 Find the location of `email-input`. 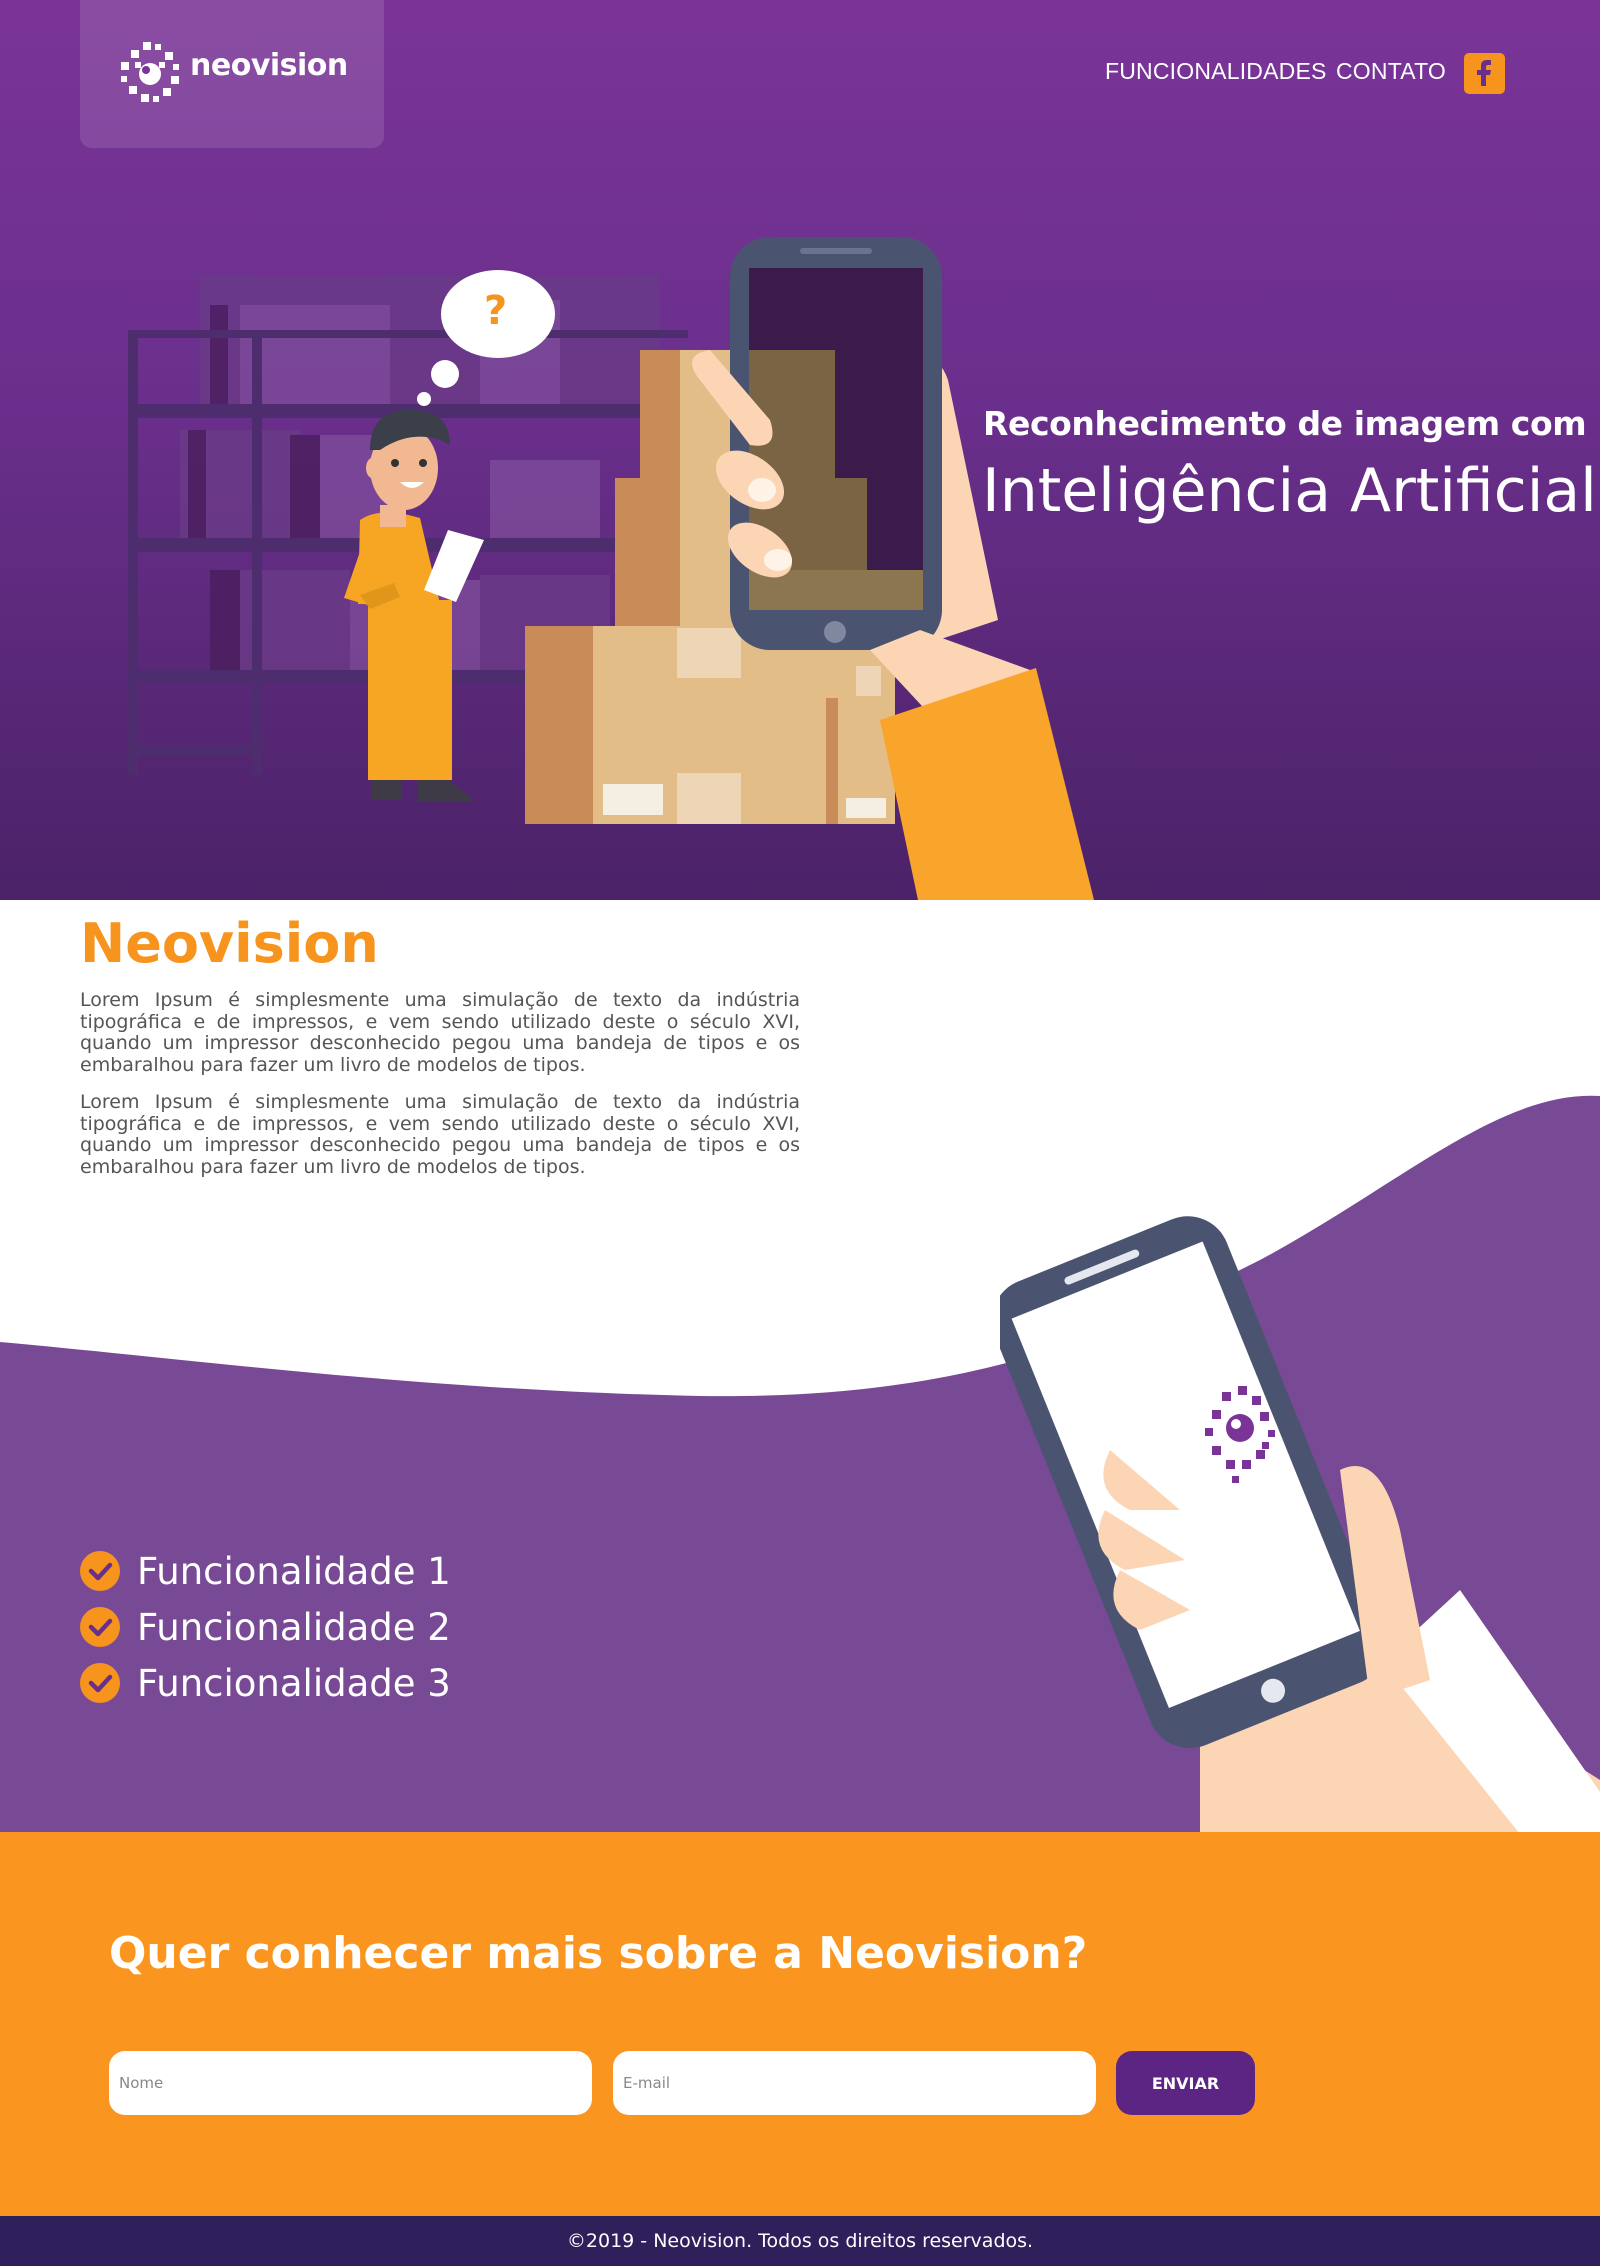

email-input is located at coordinates (854, 2083).